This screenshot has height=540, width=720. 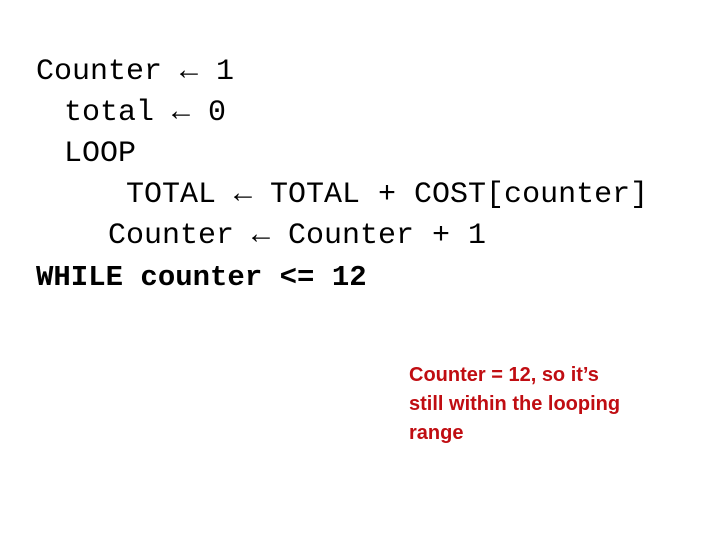 What do you see at coordinates (135, 72) in the screenshot?
I see `code-line-counter-init: Counter ← 1` at bounding box center [135, 72].